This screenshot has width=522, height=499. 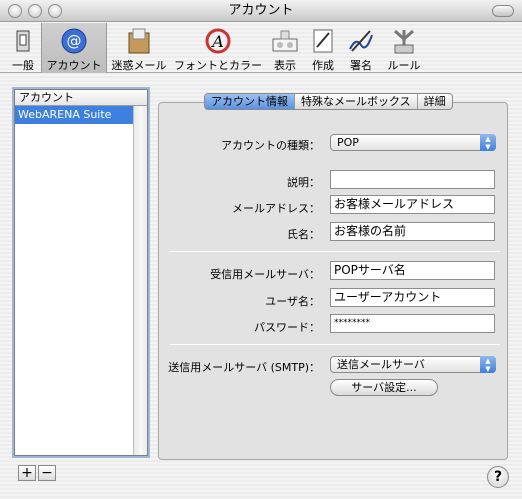 What do you see at coordinates (323, 65) in the screenshot?
I see `toolbar-label: 作成` at bounding box center [323, 65].